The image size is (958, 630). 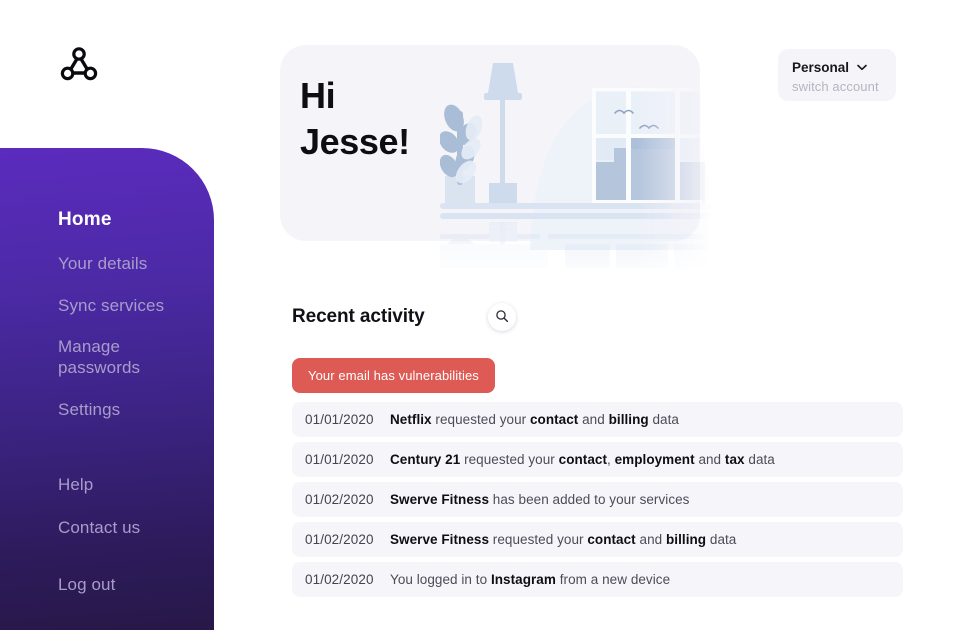 I want to click on search-icon-button, so click(x=501, y=317).